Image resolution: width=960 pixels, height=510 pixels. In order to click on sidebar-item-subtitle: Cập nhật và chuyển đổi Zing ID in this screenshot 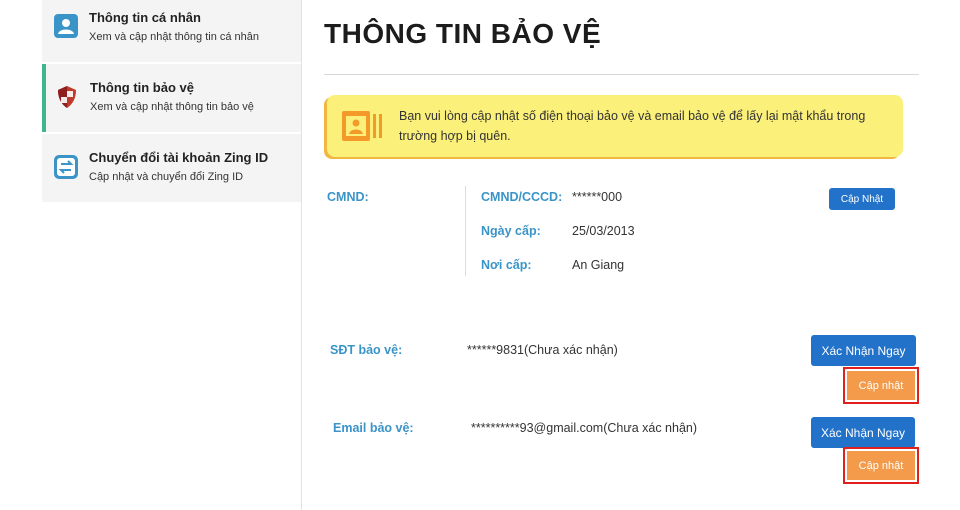, I will do `click(166, 177)`.